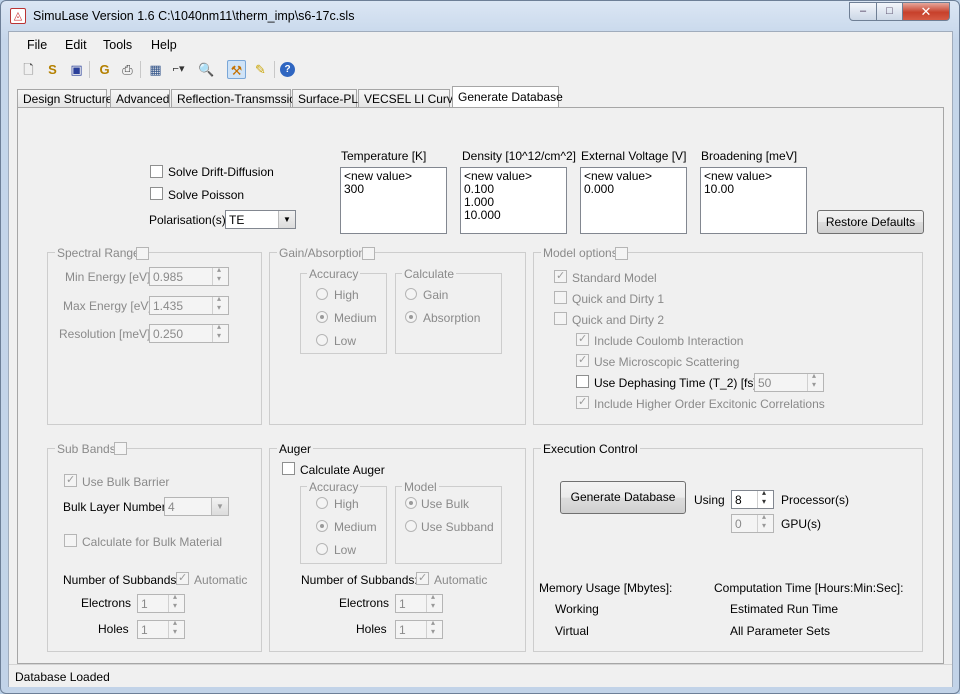 This screenshot has height=694, width=960. What do you see at coordinates (237, 98) in the screenshot?
I see `tab-reflection-transmission: Reflection-Transmssion` at bounding box center [237, 98].